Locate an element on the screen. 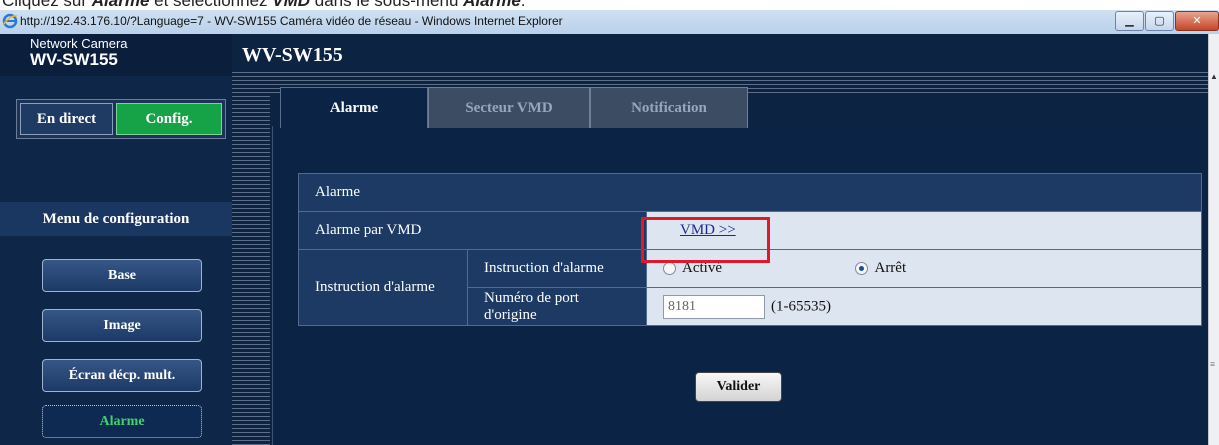  minimize-button: ▁ is located at coordinates (1129, 21).